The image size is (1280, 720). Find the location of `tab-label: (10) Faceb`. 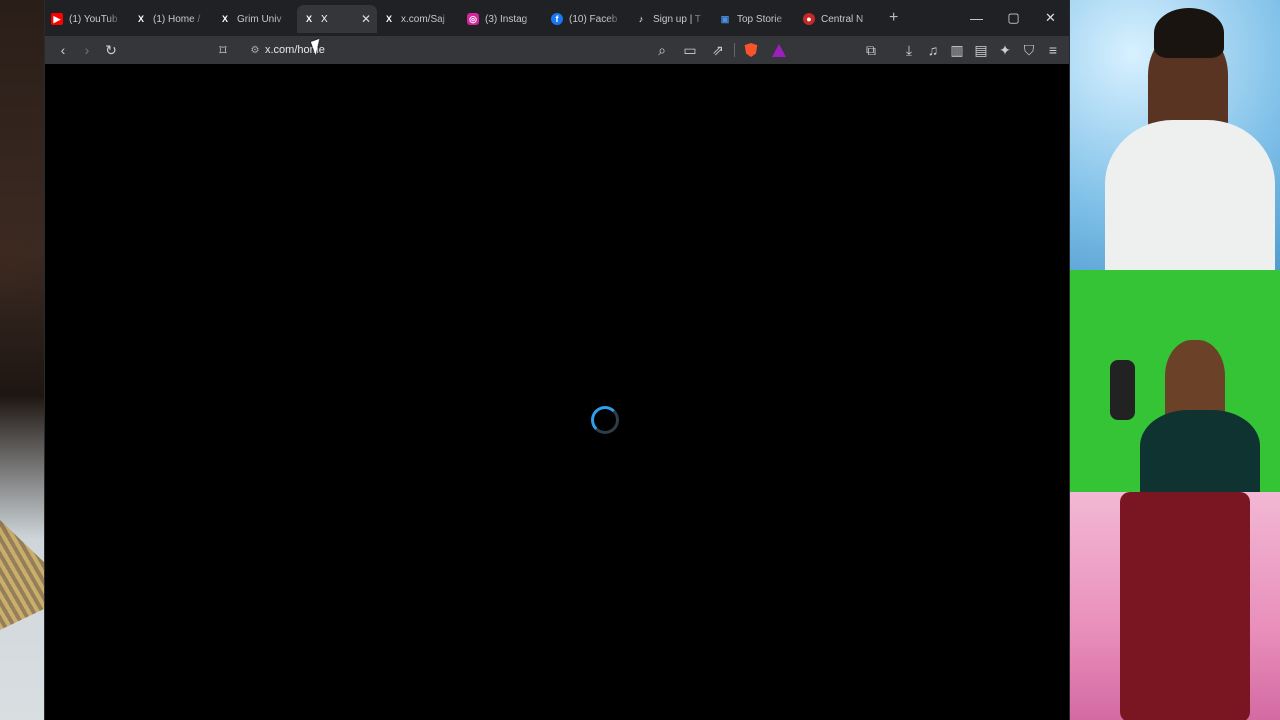

tab-label: (10) Faceb is located at coordinates (593, 19).